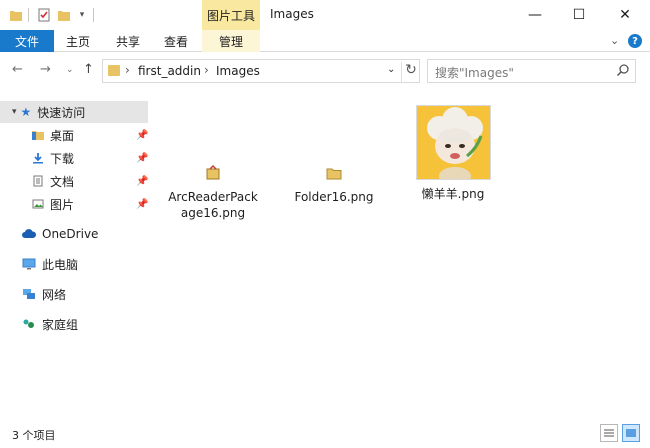 Image resolution: width=650 pixels, height=448 pixels. Describe the element at coordinates (176, 41) in the screenshot. I see `tab-view: 查看` at that location.